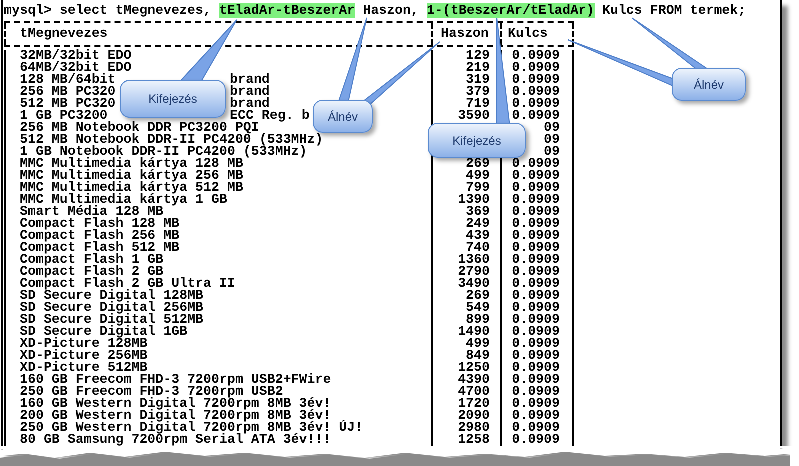 The width and height of the screenshot is (799, 466). Describe the element at coordinates (84, 367) in the screenshot. I see `table-cell: XD-Picture 512MB` at that location.